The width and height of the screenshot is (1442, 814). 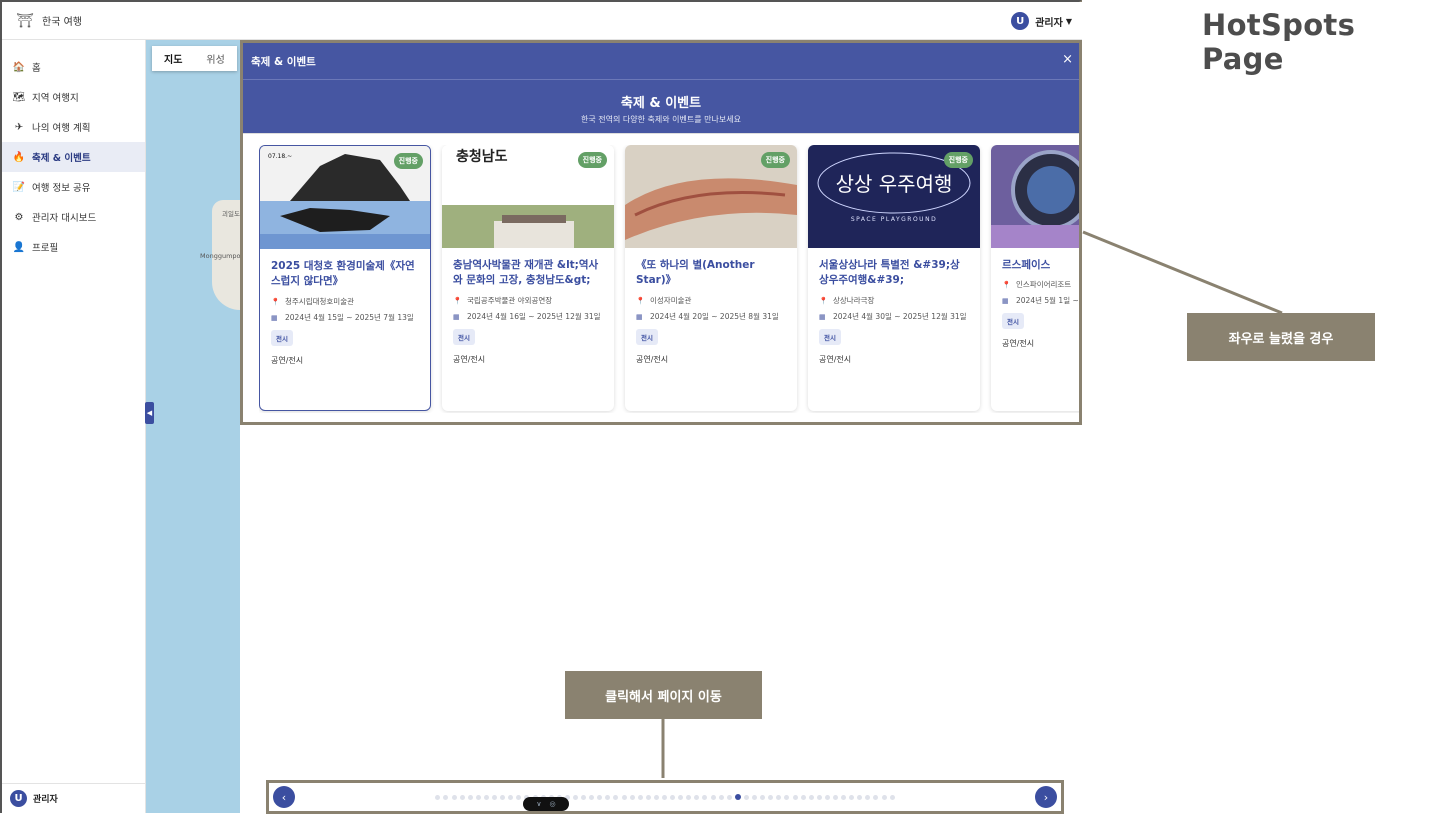 I want to click on tab-map: 지도, so click(x=173, y=58).